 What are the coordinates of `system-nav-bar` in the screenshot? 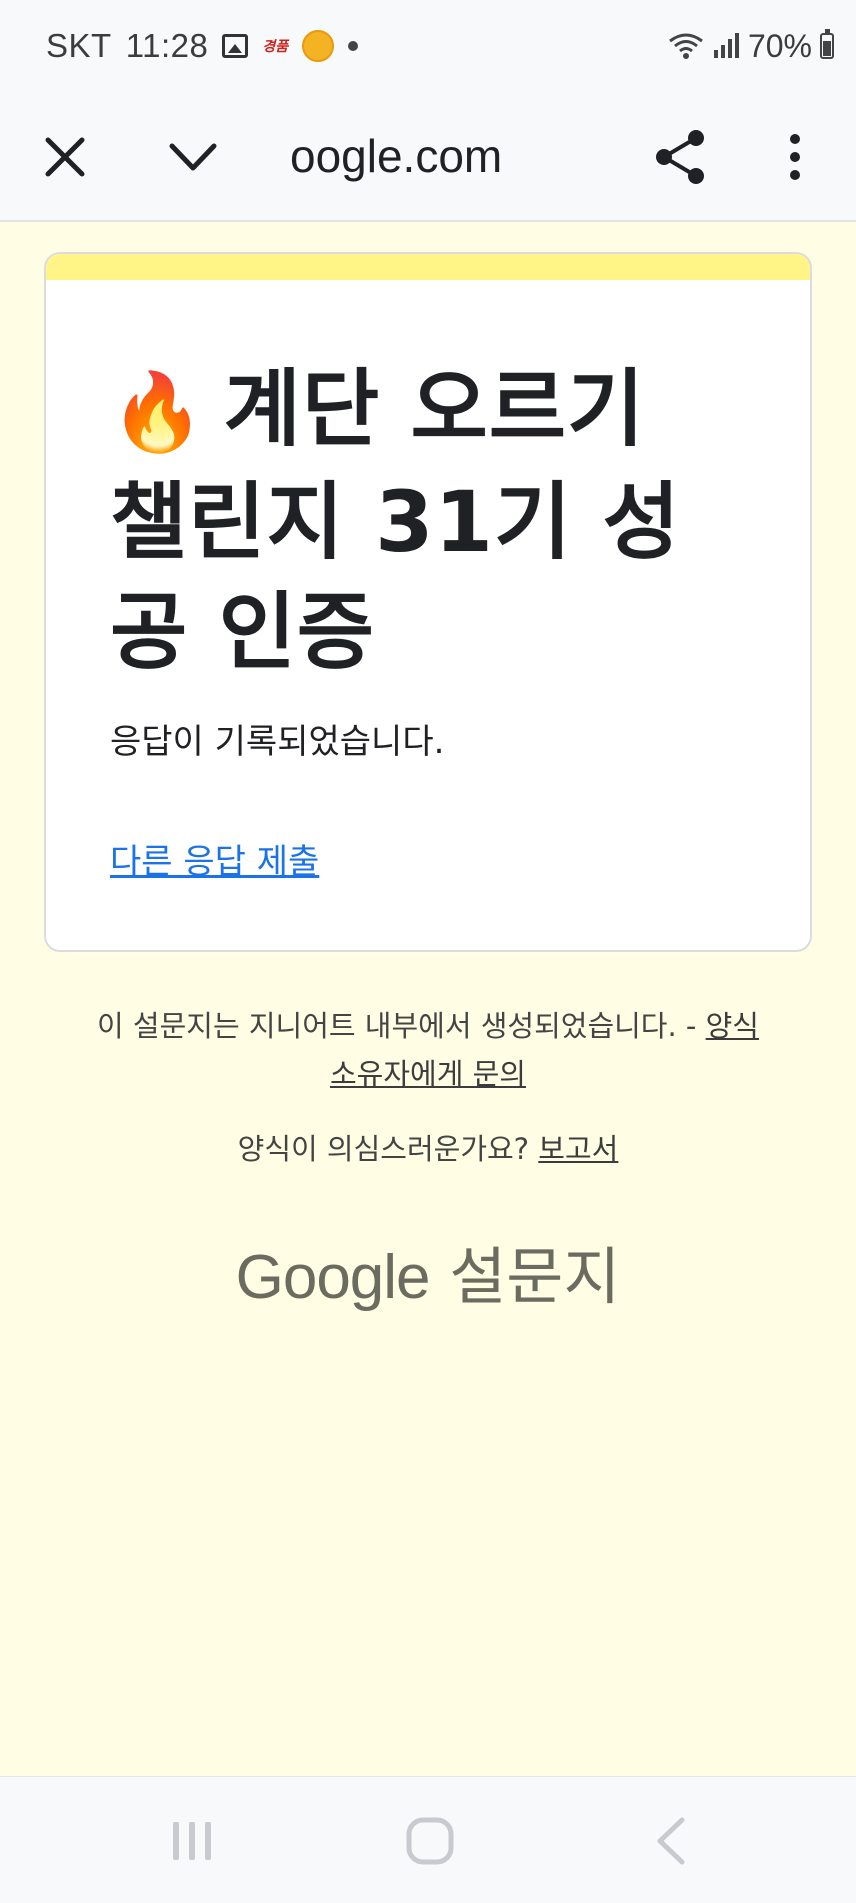 It's located at (428, 1839).